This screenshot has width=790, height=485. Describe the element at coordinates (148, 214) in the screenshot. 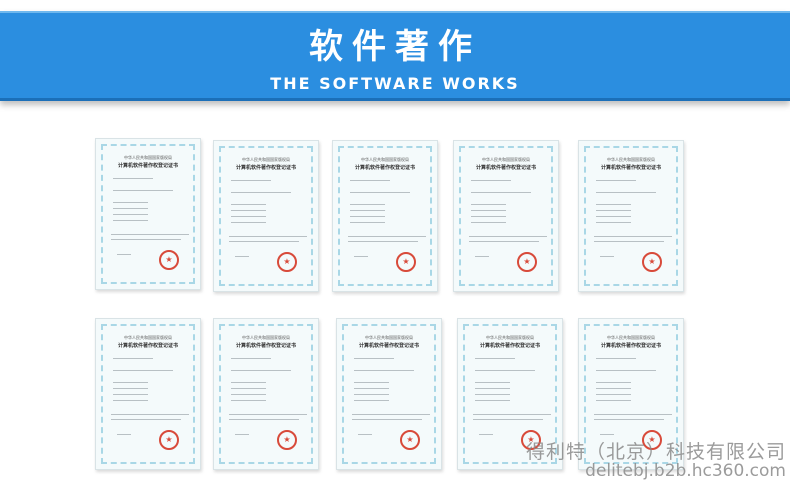

I see `certificate-1: 中华人民共和国国家版权局 计算机软件著作权登记证书 ★` at that location.